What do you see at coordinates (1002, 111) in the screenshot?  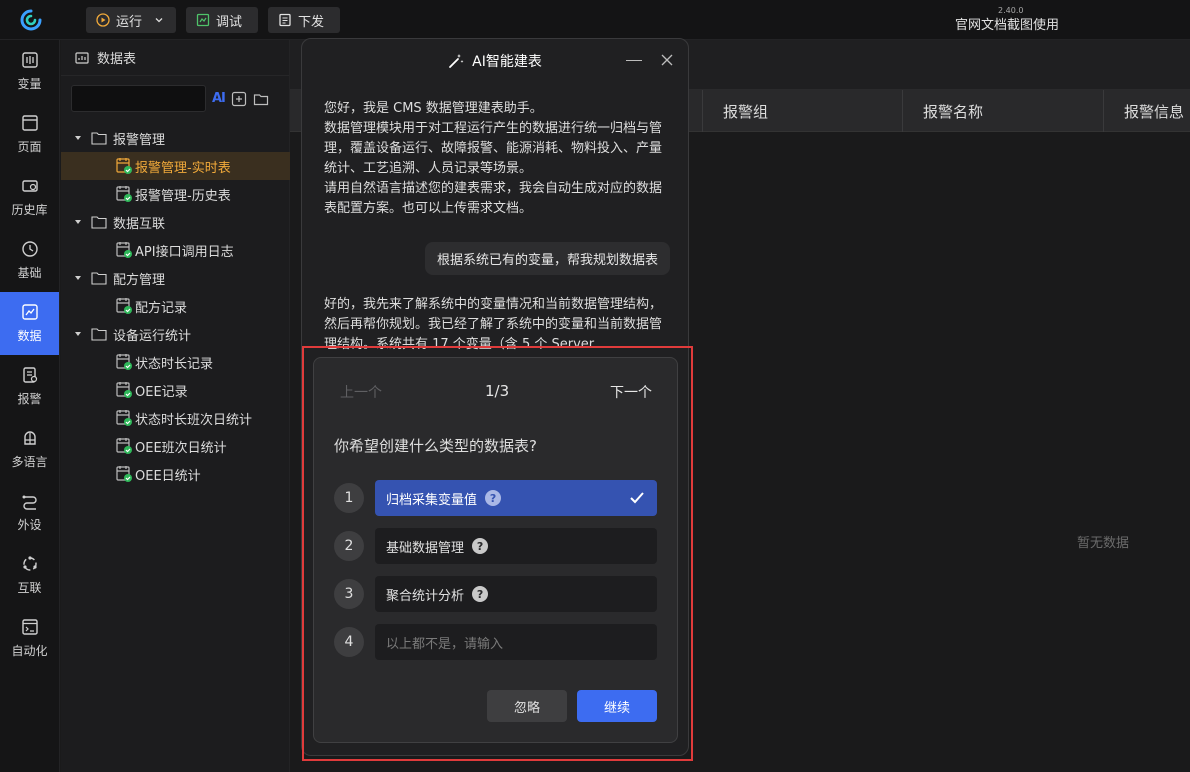 I see `column-header-alarm-name: 报警名称` at bounding box center [1002, 111].